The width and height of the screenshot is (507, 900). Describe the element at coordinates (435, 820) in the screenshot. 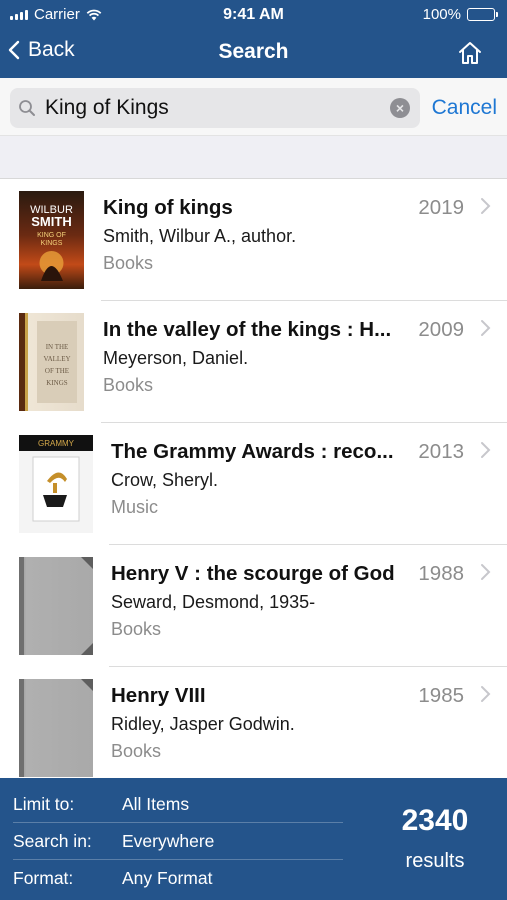

I see `results-count: 2340` at that location.